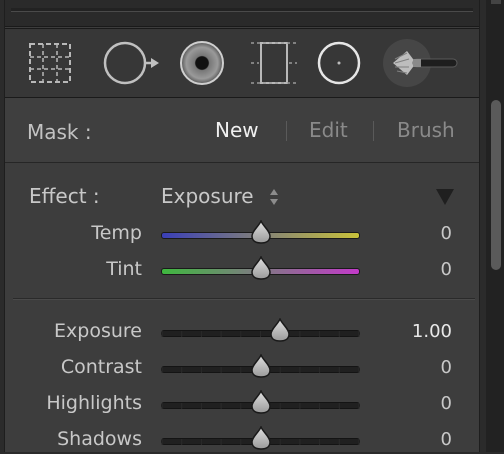 The width and height of the screenshot is (504, 454). What do you see at coordinates (339, 63) in the screenshot?
I see `radial-filter-icon` at bounding box center [339, 63].